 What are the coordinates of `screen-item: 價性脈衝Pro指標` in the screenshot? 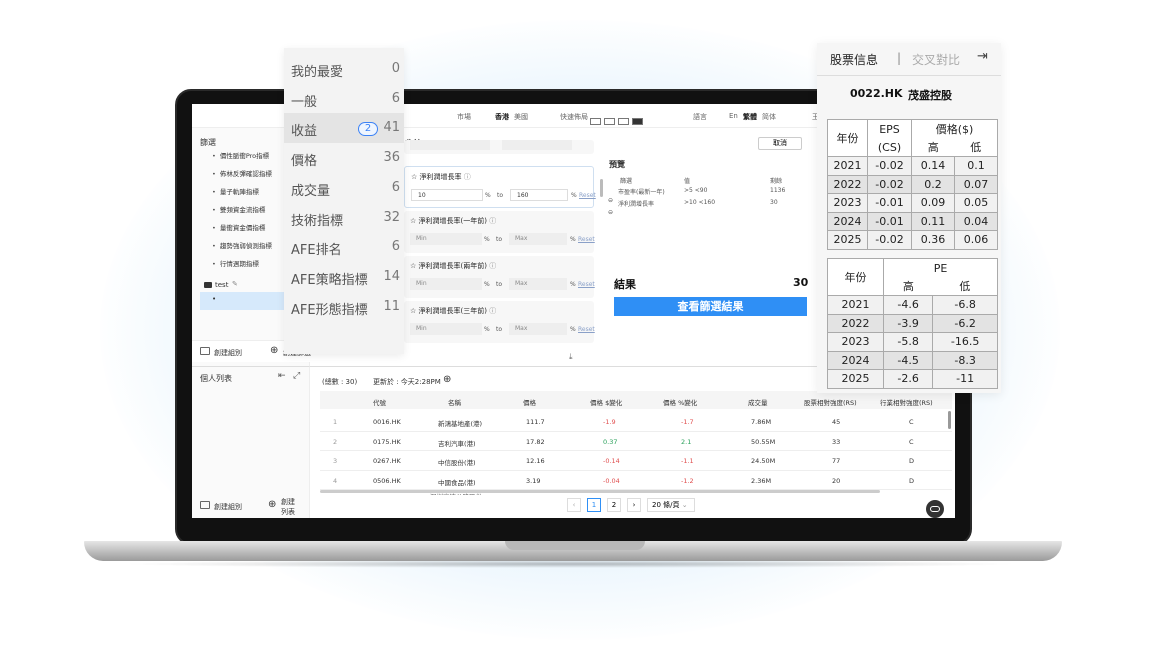 It's located at (242, 159).